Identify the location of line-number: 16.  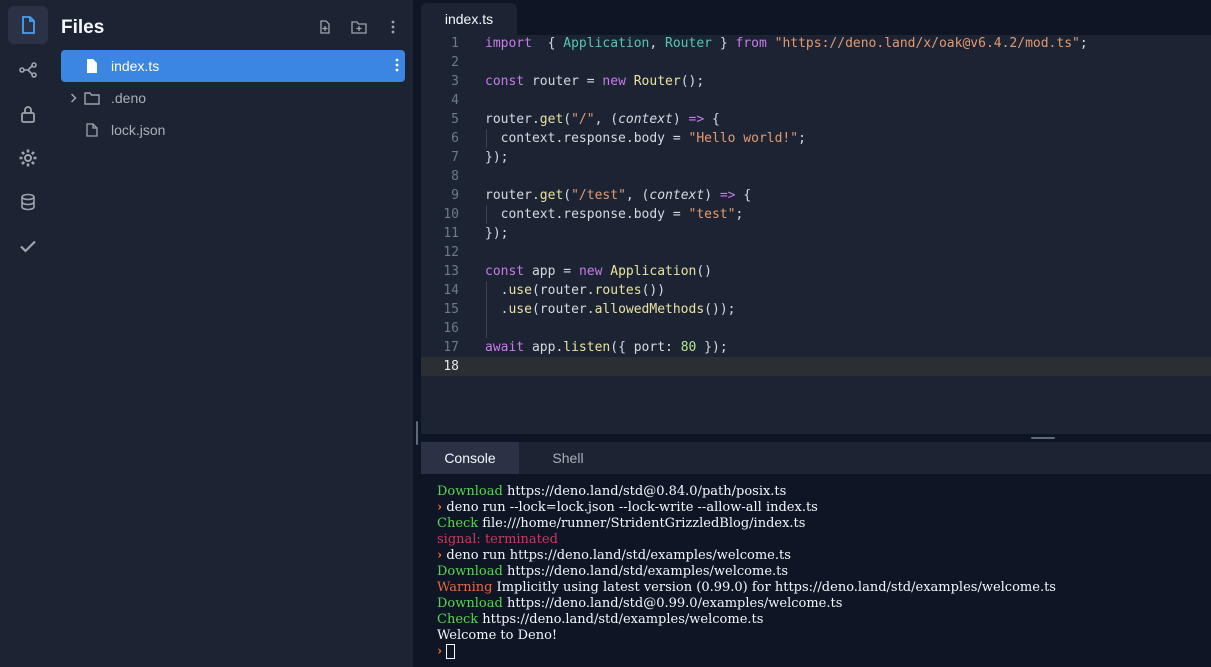
(451, 328).